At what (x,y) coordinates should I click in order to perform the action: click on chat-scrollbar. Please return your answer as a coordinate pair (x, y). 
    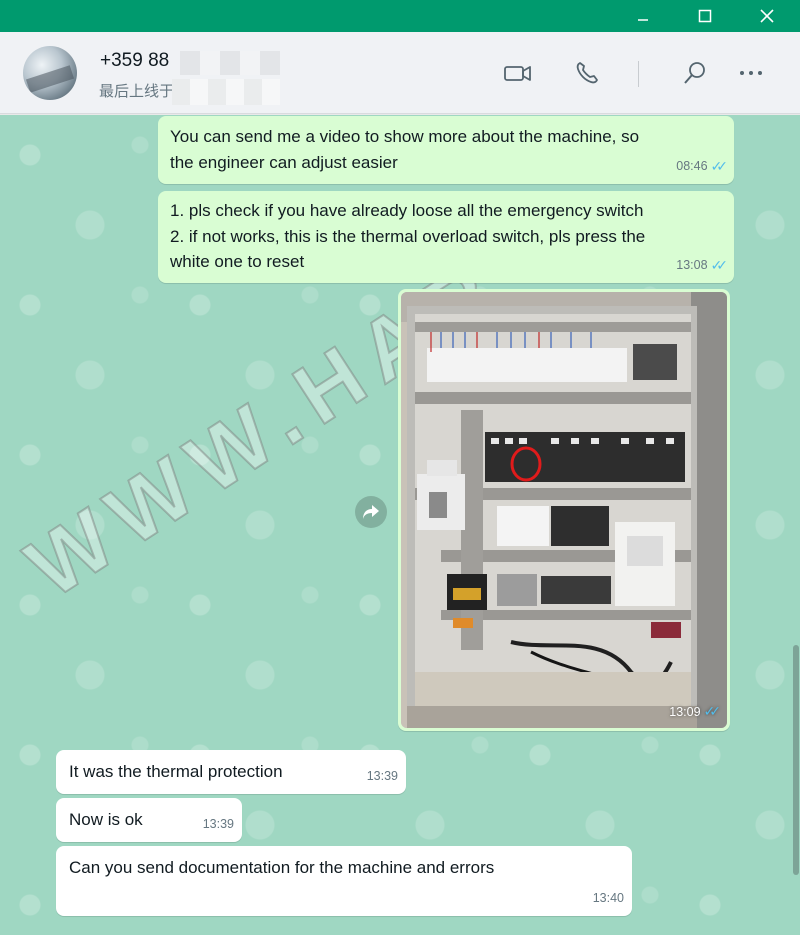
    Looking at the image, I should click on (796, 760).